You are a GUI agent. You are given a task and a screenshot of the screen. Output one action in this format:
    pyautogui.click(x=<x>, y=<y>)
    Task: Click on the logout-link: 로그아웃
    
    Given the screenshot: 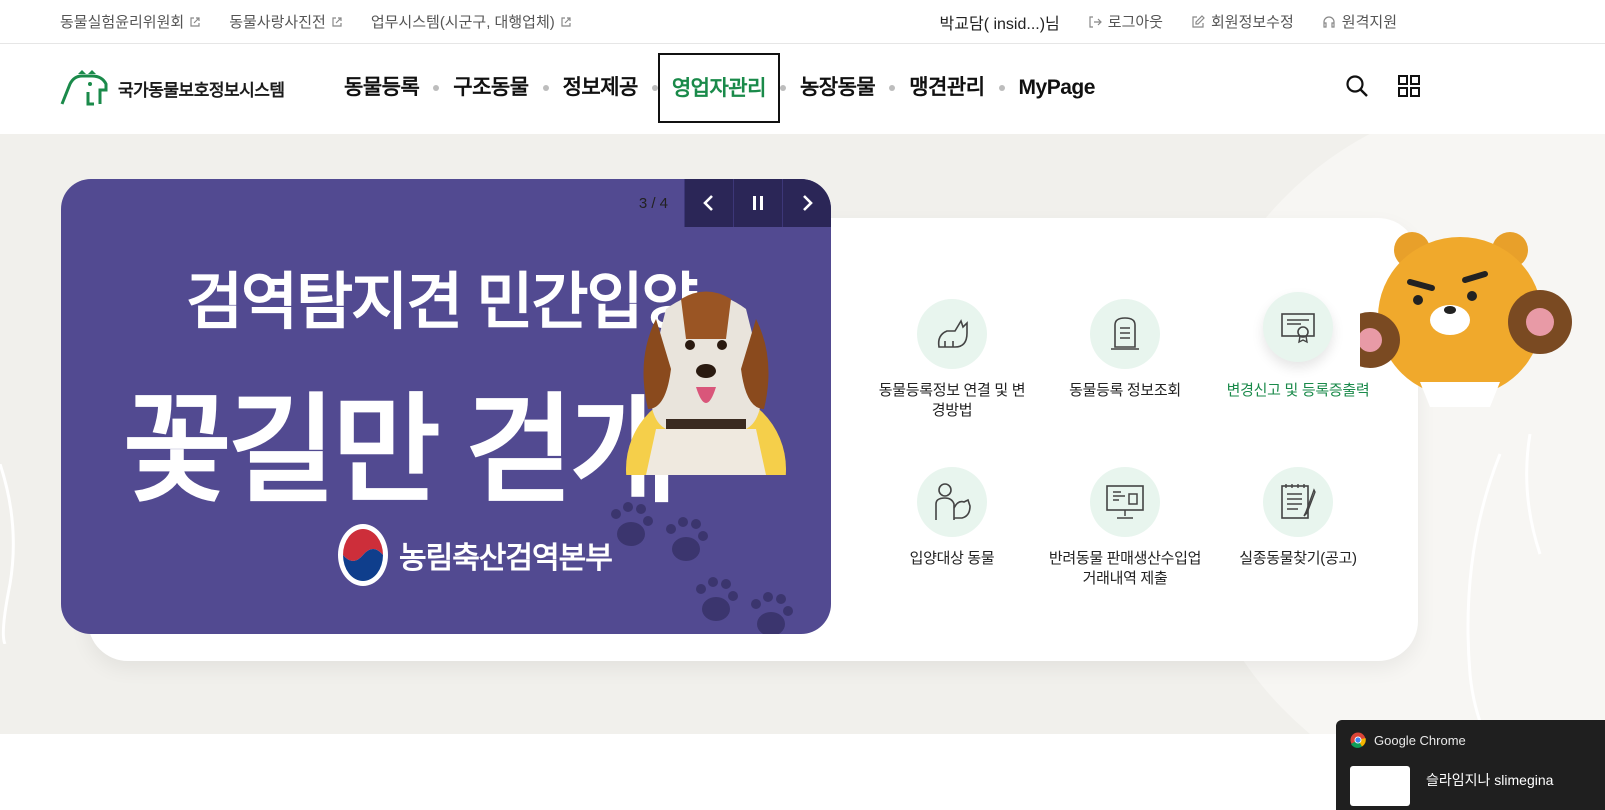 What is the action you would take?
    pyautogui.click(x=1125, y=21)
    